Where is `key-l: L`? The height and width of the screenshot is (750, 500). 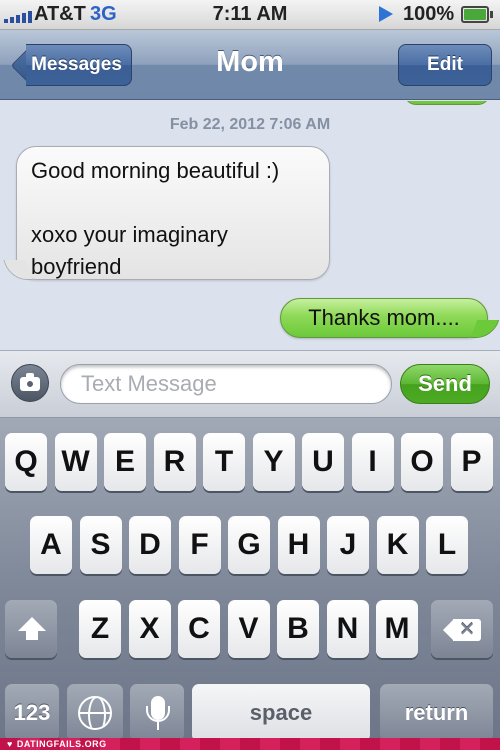 key-l: L is located at coordinates (447, 545).